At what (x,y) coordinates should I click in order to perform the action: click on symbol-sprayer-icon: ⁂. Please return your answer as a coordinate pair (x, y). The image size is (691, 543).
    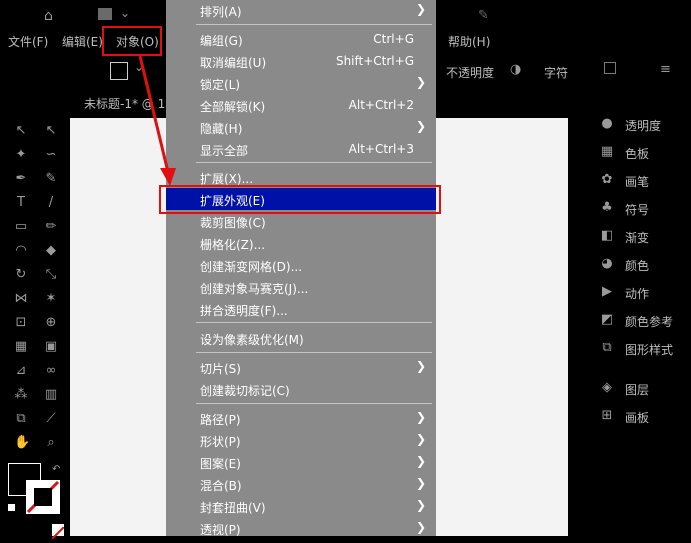
    Looking at the image, I should click on (21, 395).